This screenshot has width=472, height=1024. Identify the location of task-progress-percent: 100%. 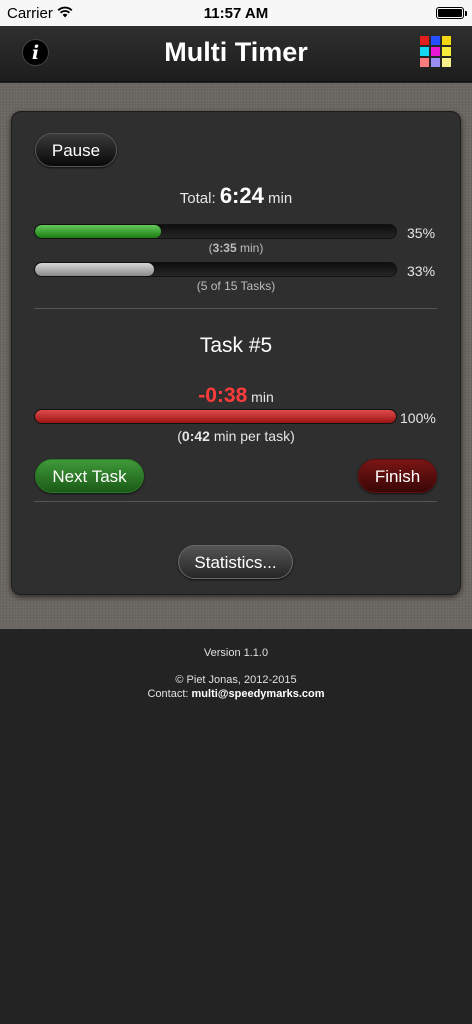
(418, 418).